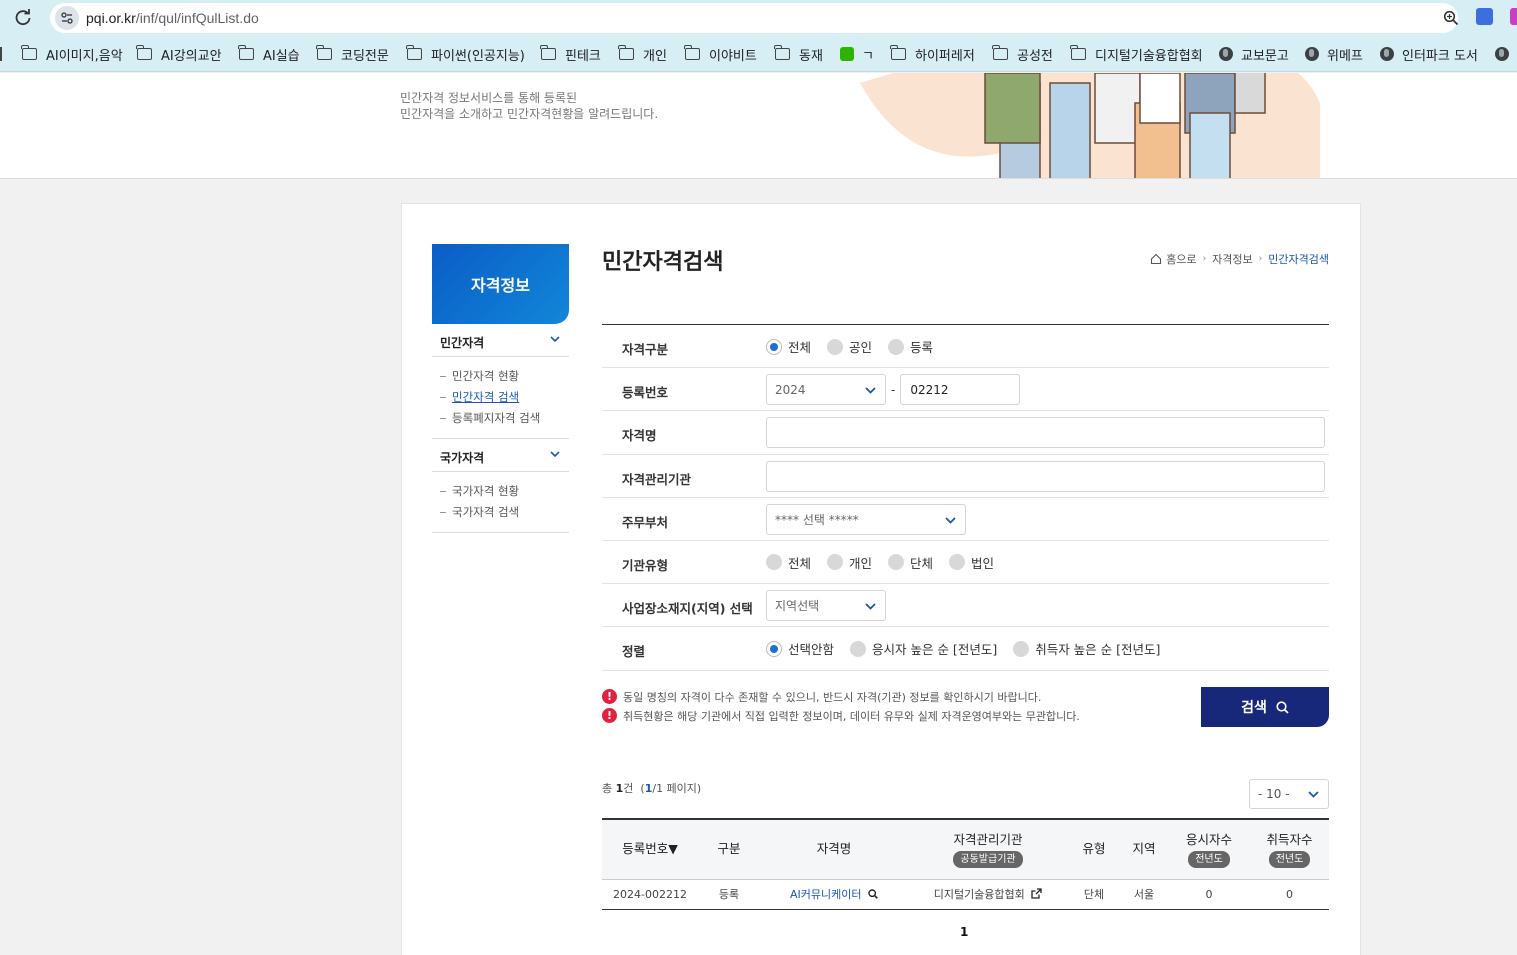 The height and width of the screenshot is (955, 1517). I want to click on url-text: pqi.or.kr/inf/qul/infQulList.do, so click(172, 18).